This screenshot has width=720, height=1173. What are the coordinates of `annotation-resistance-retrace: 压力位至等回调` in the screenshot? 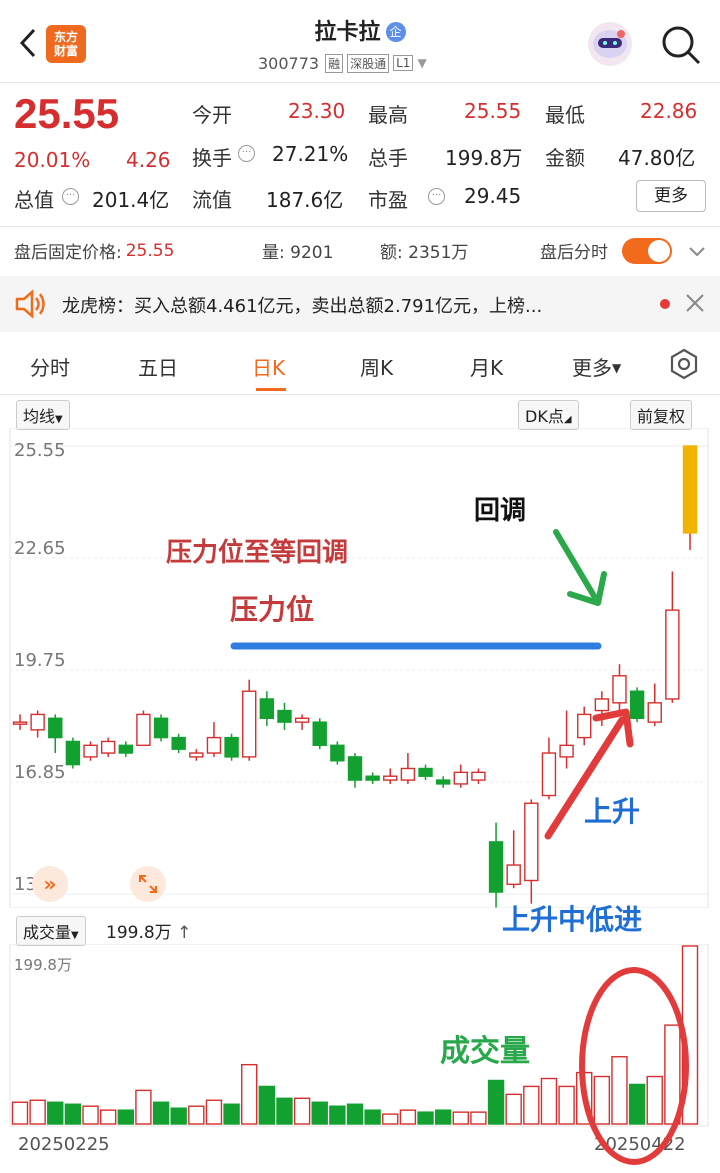 It's located at (257, 553).